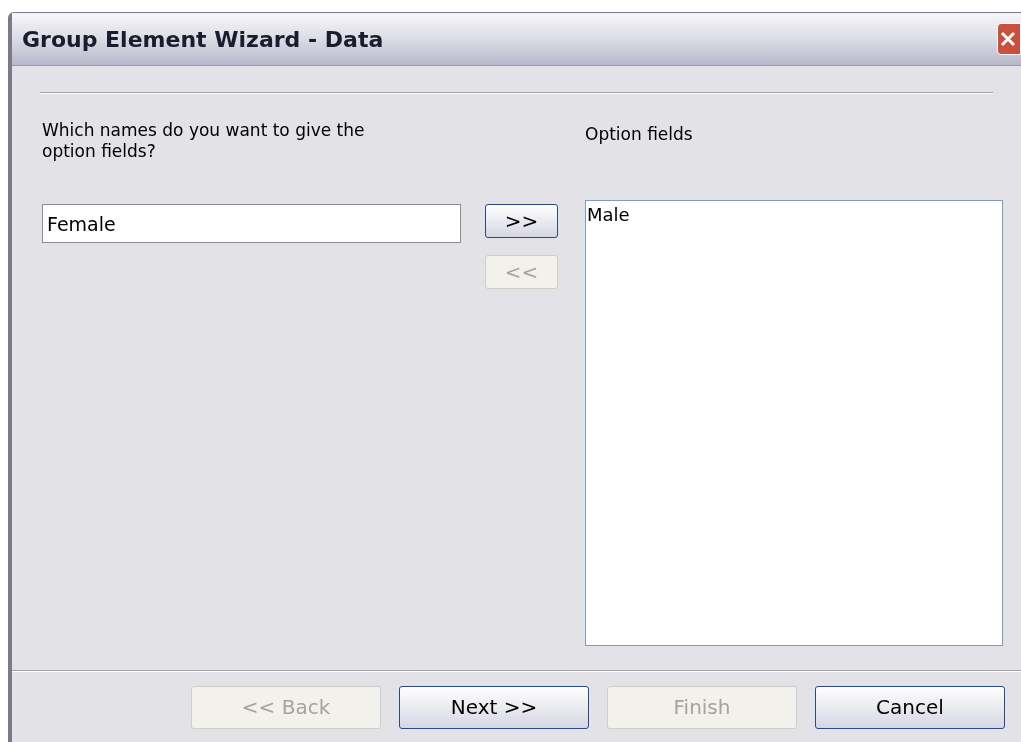 This screenshot has height=742, width=1021. Describe the element at coordinates (794, 214) in the screenshot. I see `list-item: Male` at that location.